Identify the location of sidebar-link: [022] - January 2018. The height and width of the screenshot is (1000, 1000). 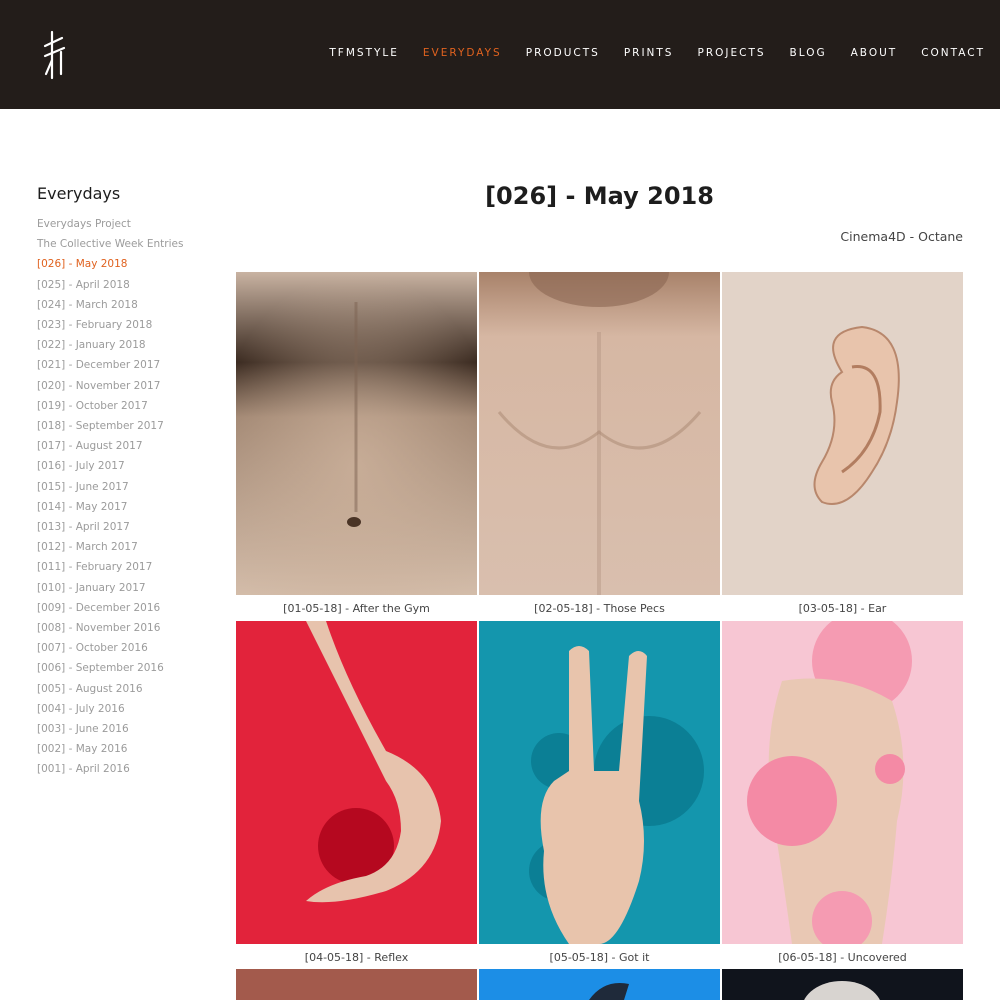
(127, 345).